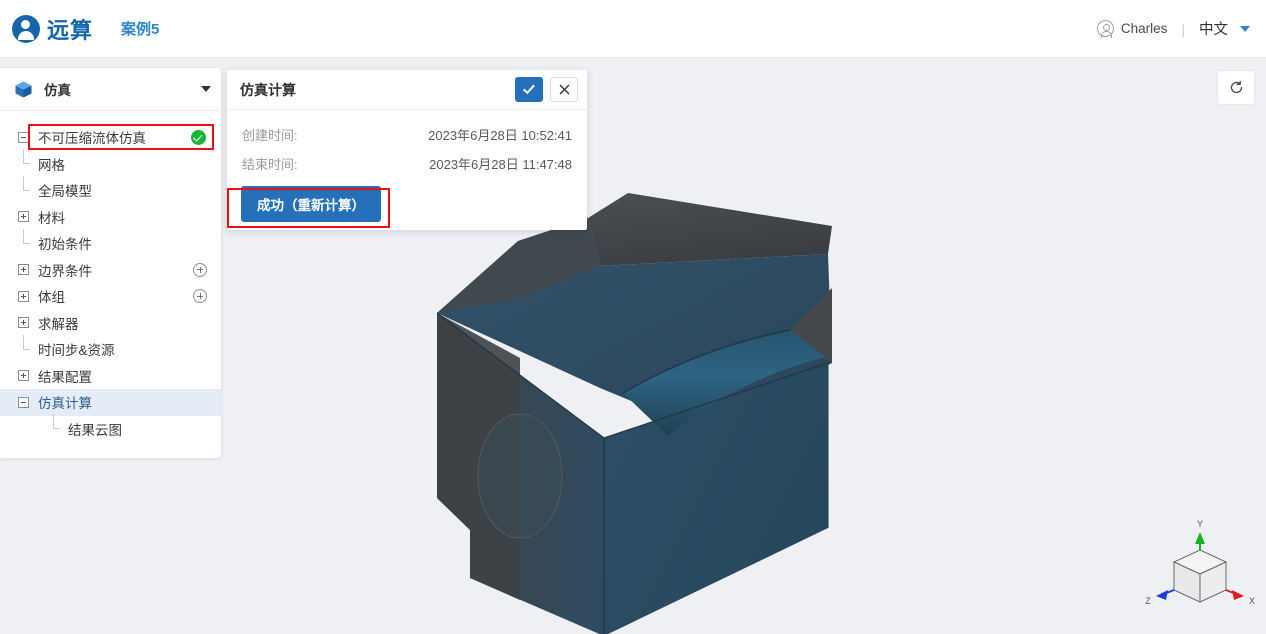 The height and width of the screenshot is (634, 1266). What do you see at coordinates (110, 189) in the screenshot?
I see `tree-item-global-model: 全局模型` at bounding box center [110, 189].